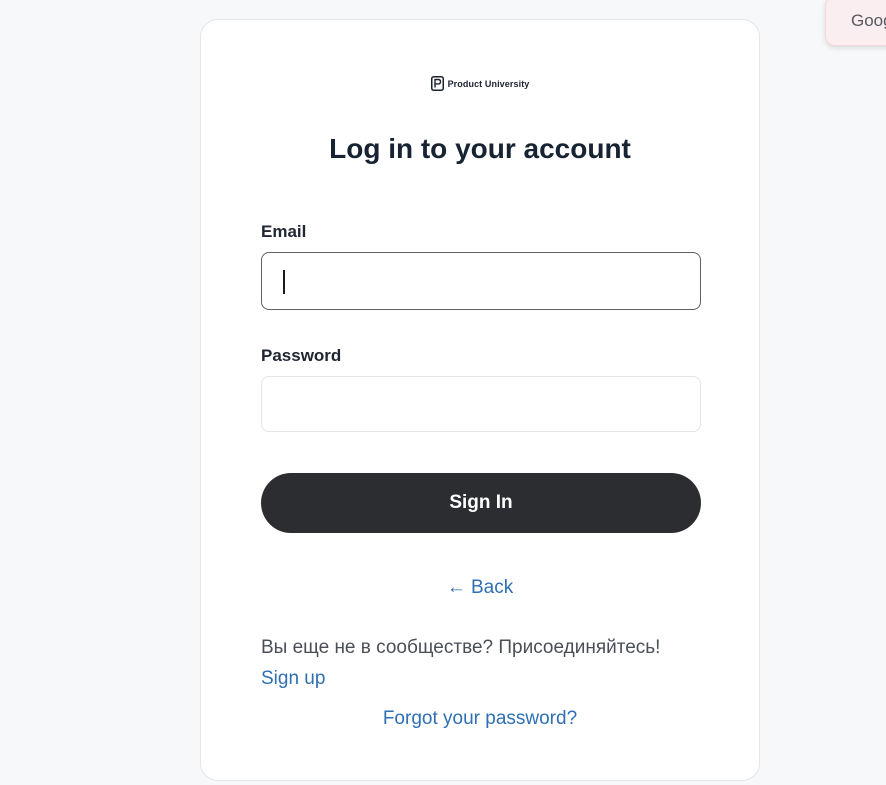  Describe the element at coordinates (480, 719) in the screenshot. I see `forgot-password-link: Forgot your password?` at that location.